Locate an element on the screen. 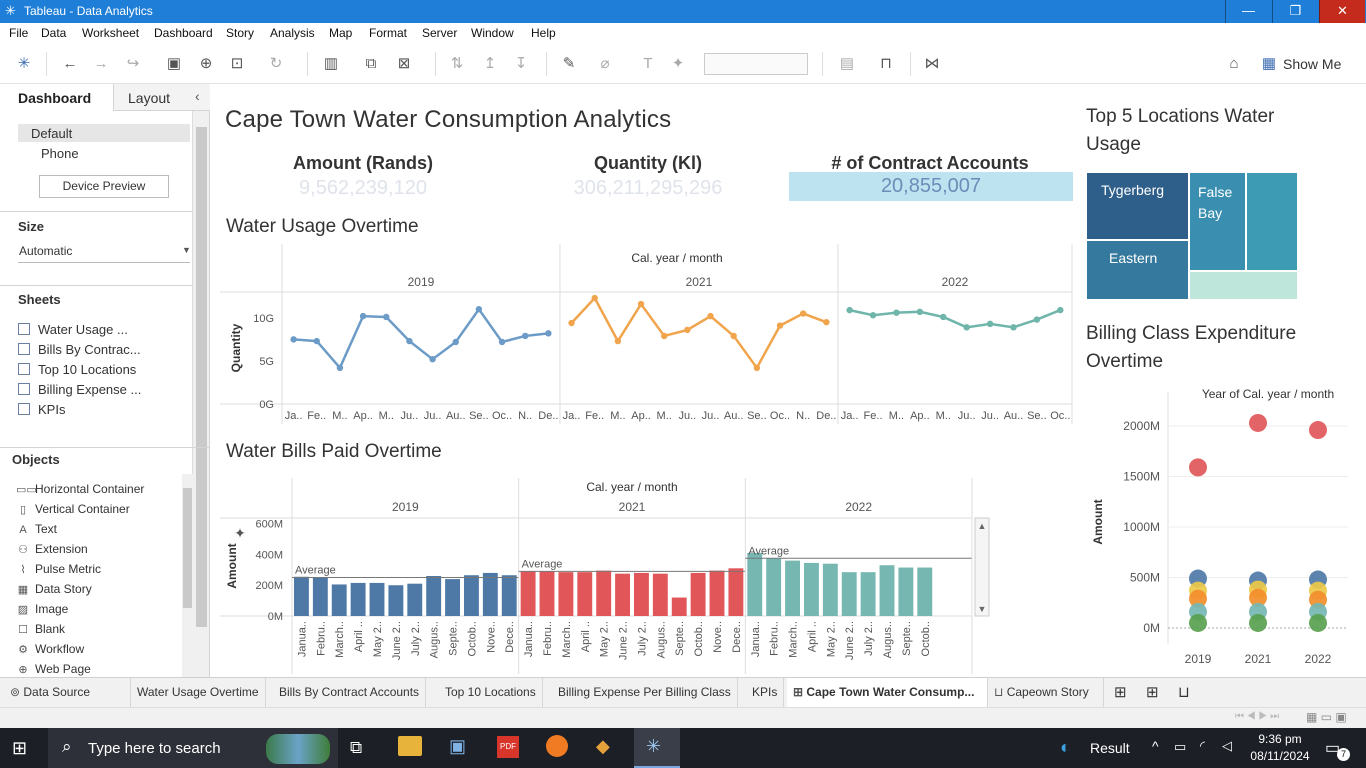  menu-server: Server is located at coordinates (439, 33).